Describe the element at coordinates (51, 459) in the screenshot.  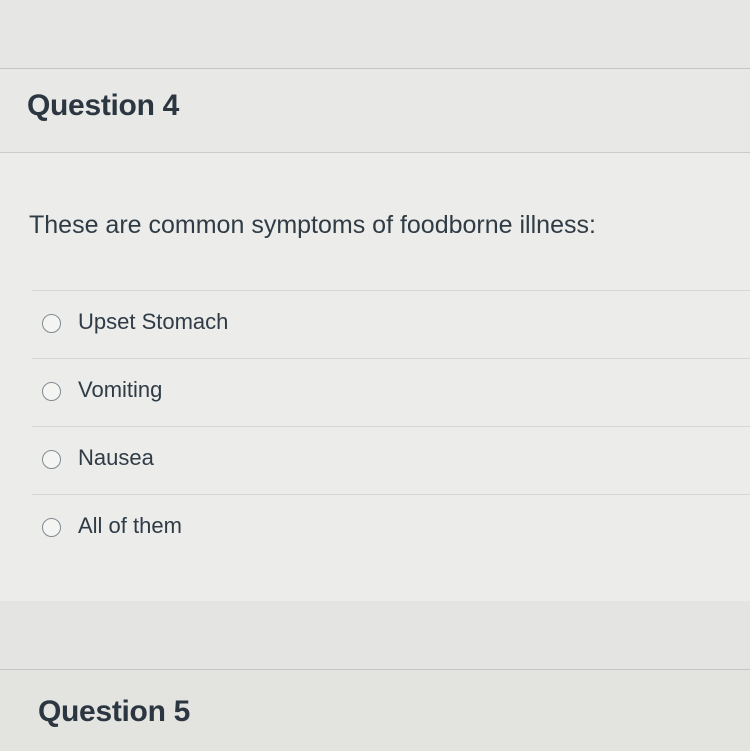
I see `radio-nausea` at that location.